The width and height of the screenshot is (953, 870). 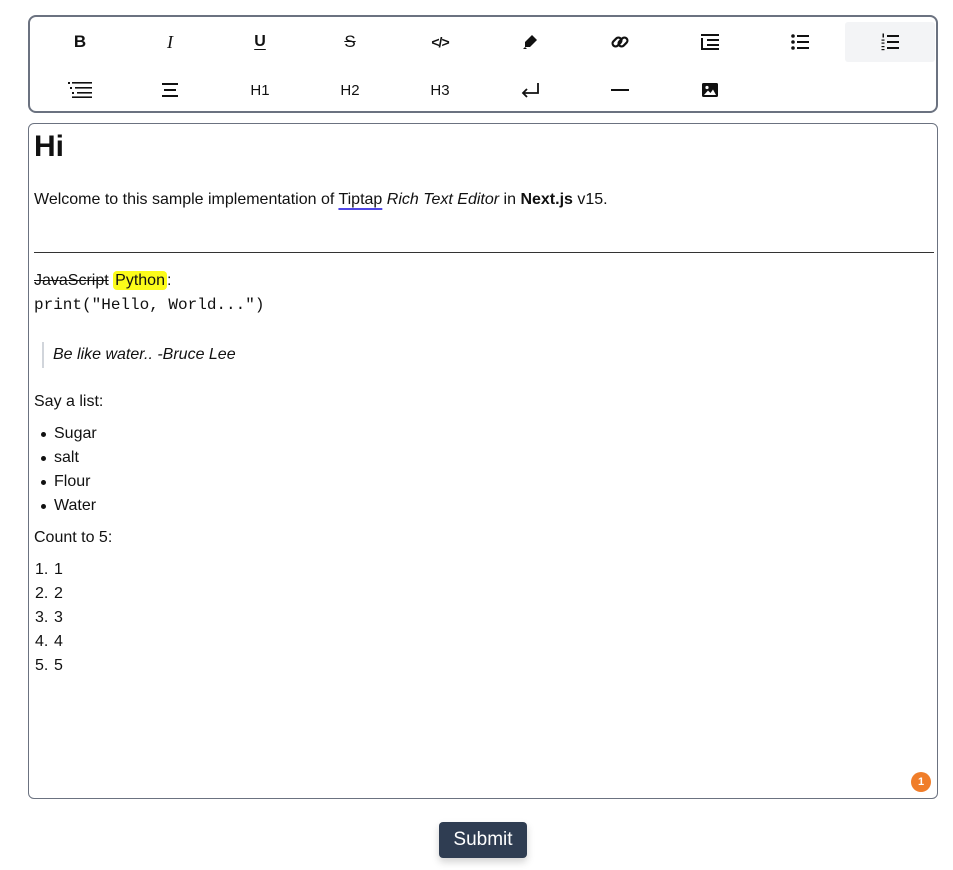 I want to click on editor-heading: Hi, so click(x=49, y=146).